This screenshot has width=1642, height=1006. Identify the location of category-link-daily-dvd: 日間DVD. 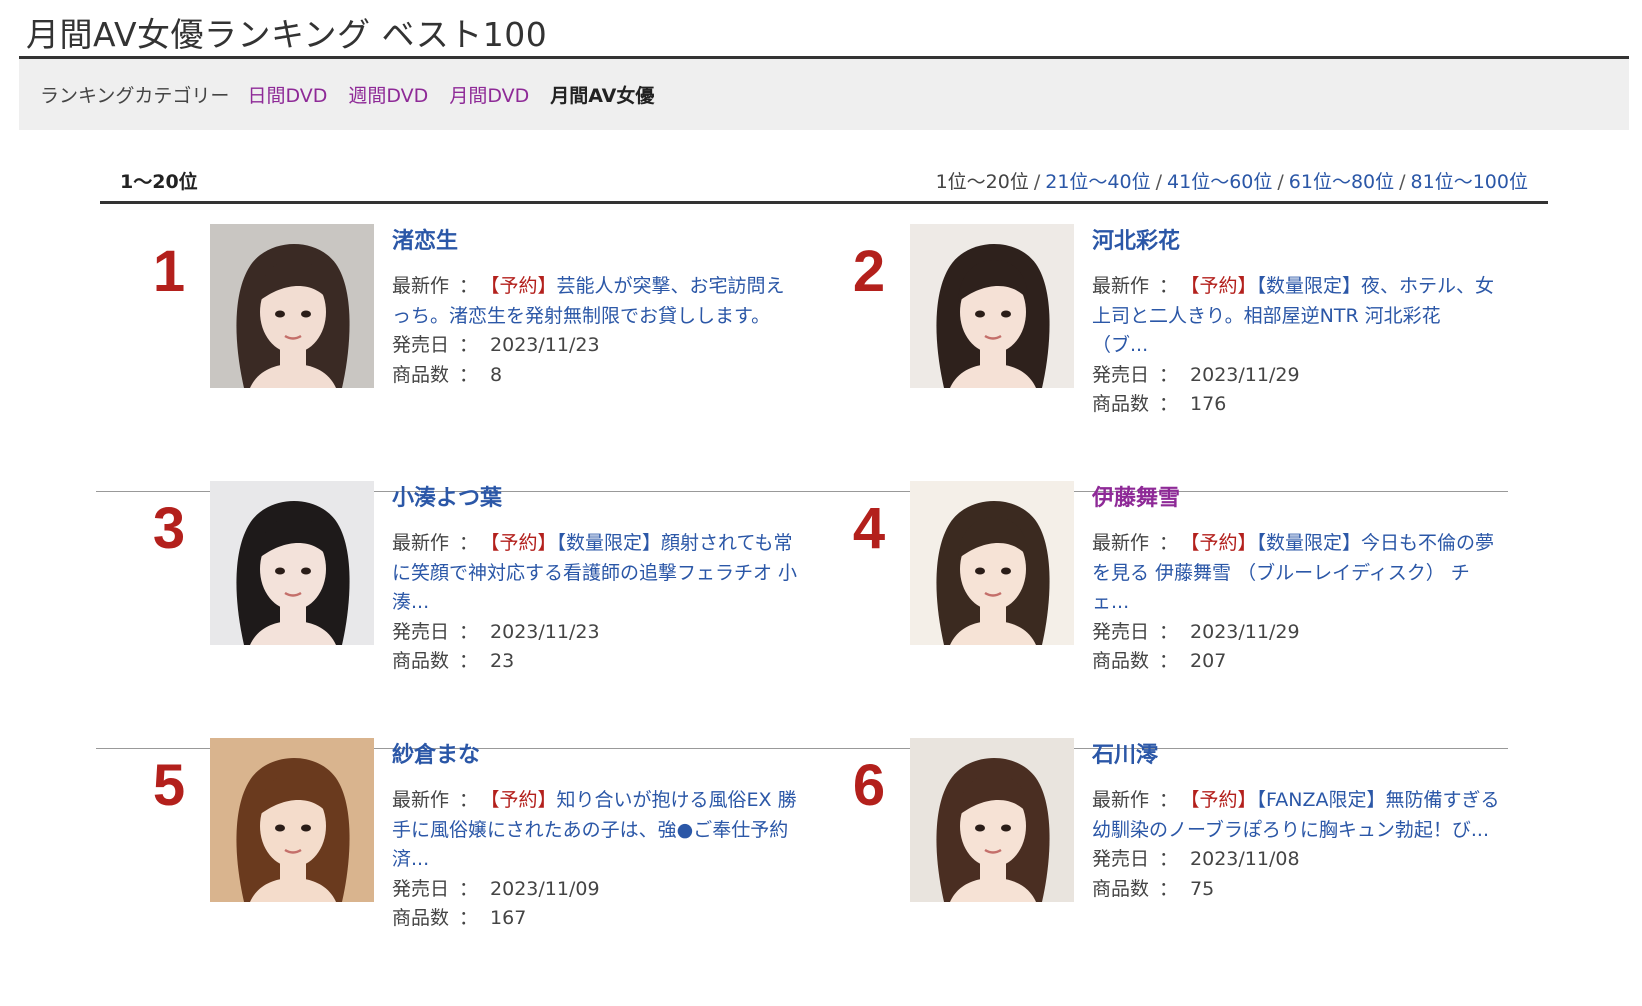
(287, 94).